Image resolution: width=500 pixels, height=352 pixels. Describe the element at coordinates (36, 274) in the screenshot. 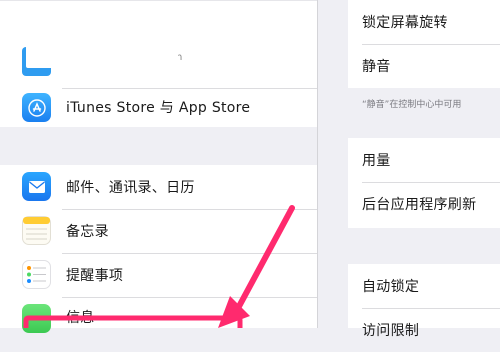

I see `reminders-icon` at that location.